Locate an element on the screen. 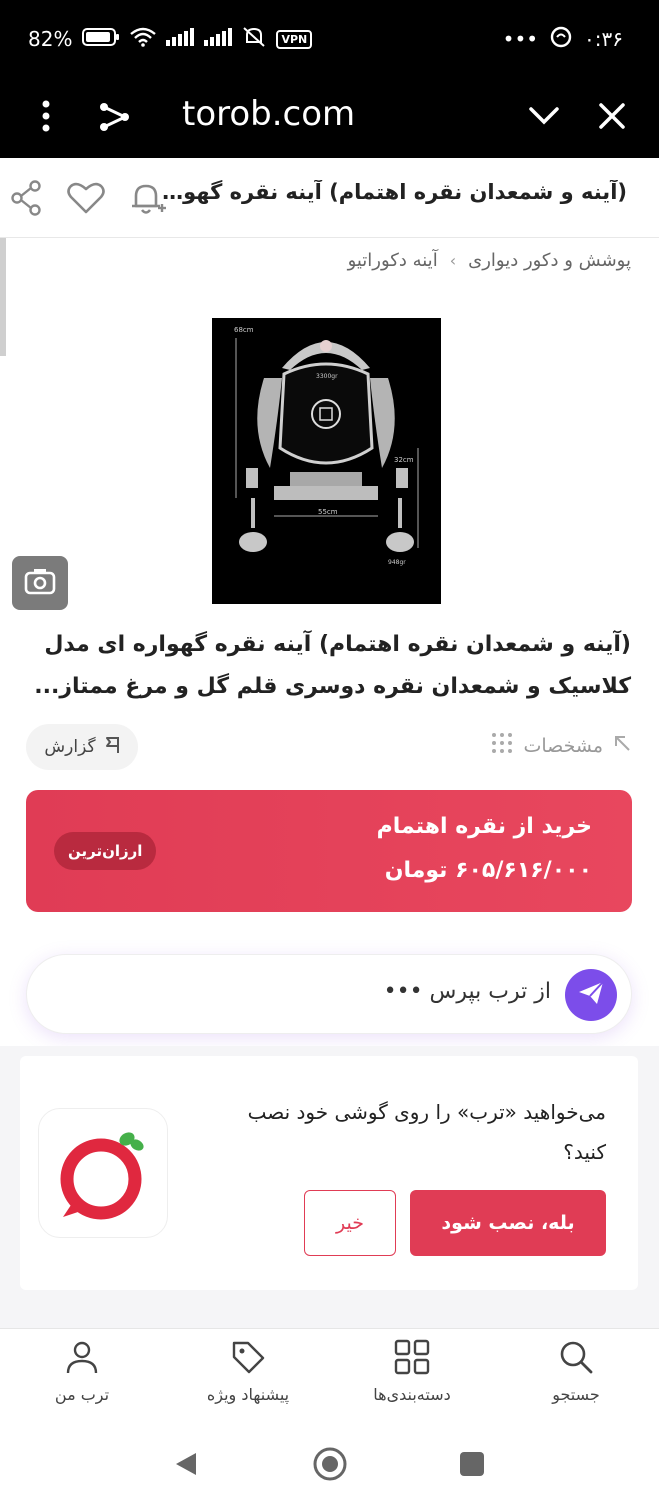 The image size is (659, 1500). vpn-badge: VPN is located at coordinates (294, 39).